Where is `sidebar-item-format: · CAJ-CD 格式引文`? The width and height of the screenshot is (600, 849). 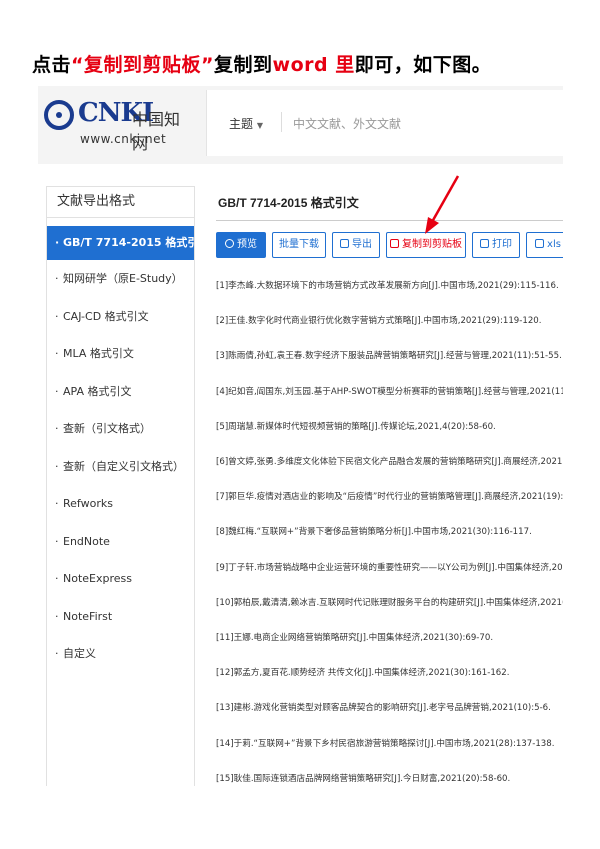 sidebar-item-format: · CAJ-CD 格式引文 is located at coordinates (120, 317).